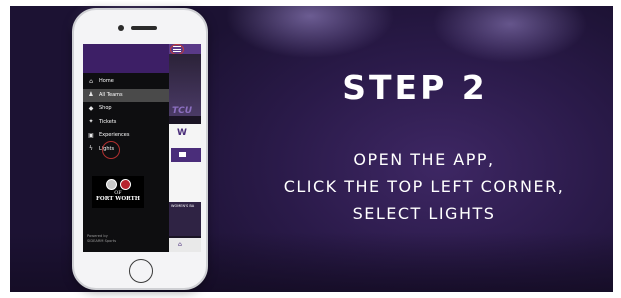 This screenshot has width=621, height=298. What do you see at coordinates (424, 213) in the screenshot?
I see `instruction-line: SELECT LIGHTS` at bounding box center [424, 213].